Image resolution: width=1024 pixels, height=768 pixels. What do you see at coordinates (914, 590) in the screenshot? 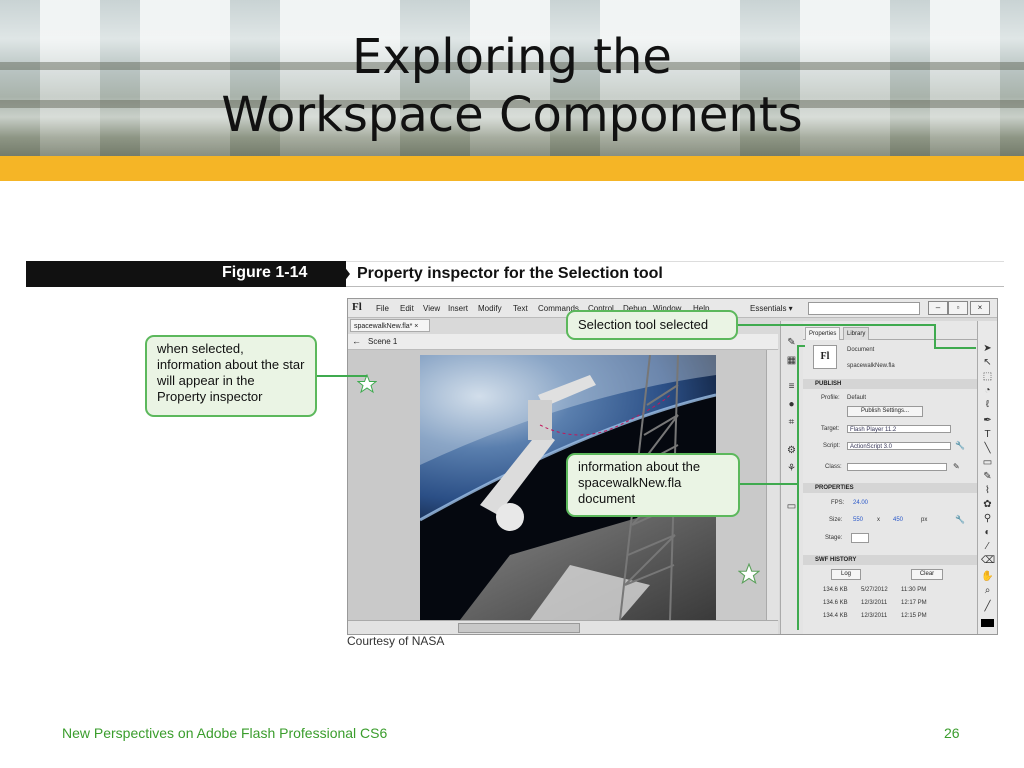
I see `history-time: 11:30 PM` at bounding box center [914, 590].